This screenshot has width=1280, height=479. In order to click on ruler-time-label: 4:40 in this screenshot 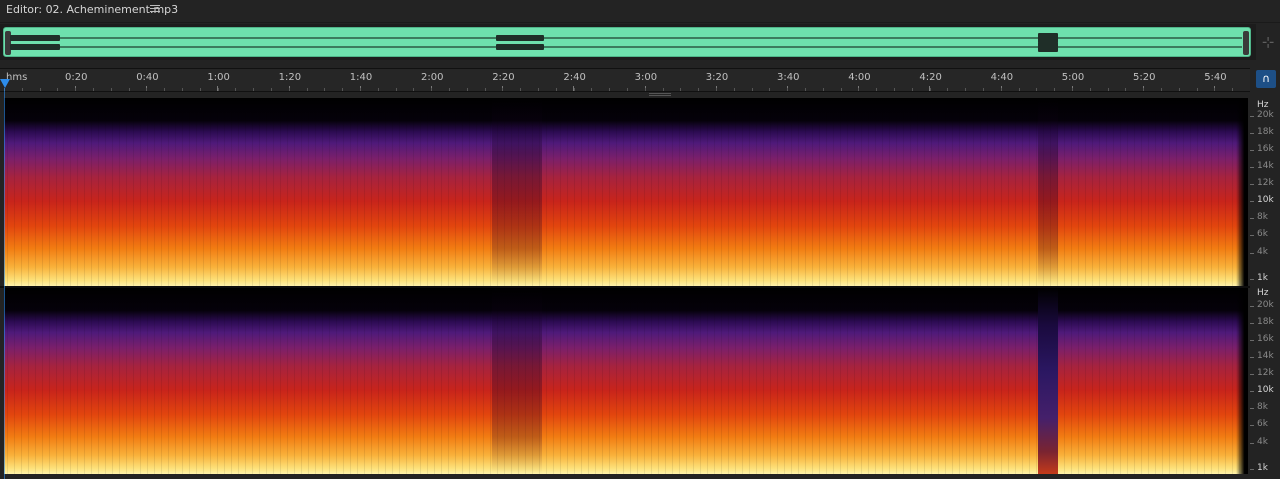, I will do `click(1002, 77)`.